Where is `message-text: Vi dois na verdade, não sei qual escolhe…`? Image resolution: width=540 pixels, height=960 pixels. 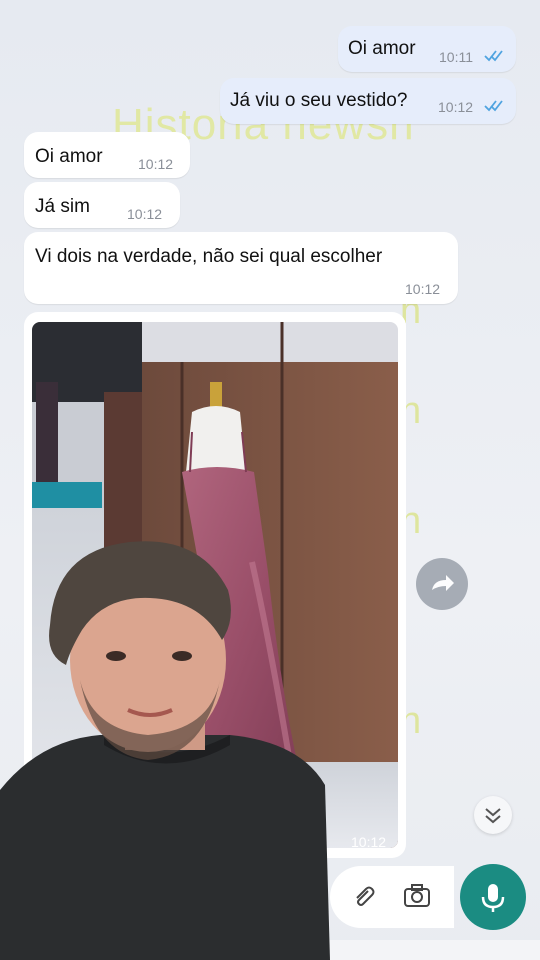
message-text: Vi dois na verdade, não sei qual escolhe… is located at coordinates (209, 256).